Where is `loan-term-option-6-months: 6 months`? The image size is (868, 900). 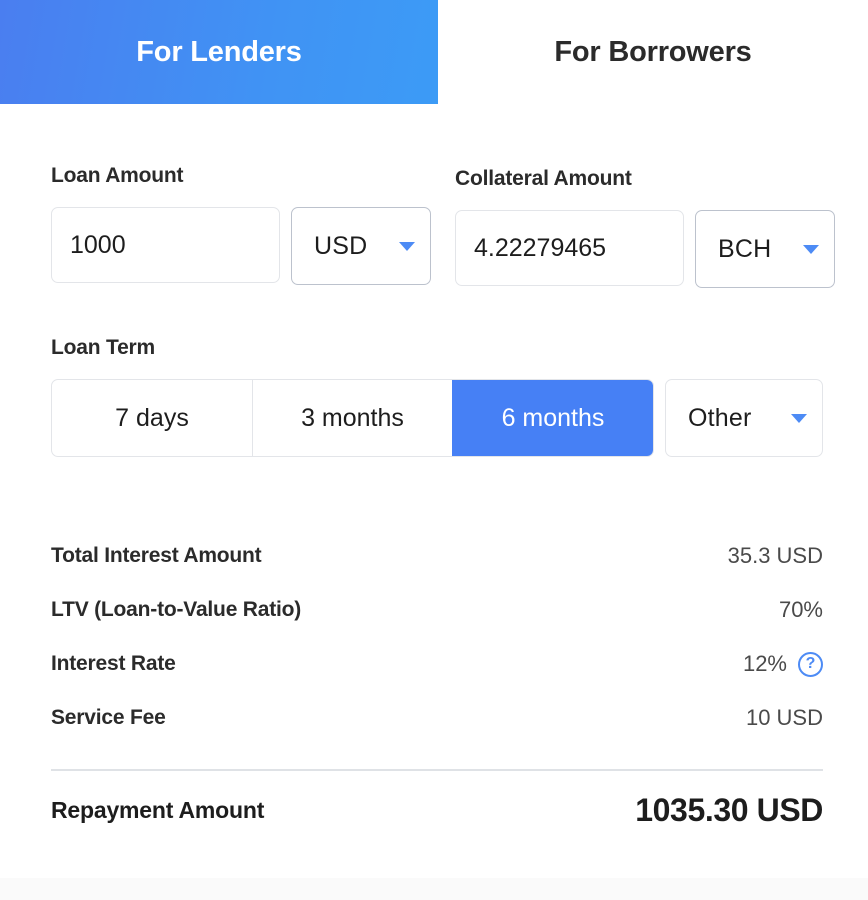 loan-term-option-6-months: 6 months is located at coordinates (552, 418).